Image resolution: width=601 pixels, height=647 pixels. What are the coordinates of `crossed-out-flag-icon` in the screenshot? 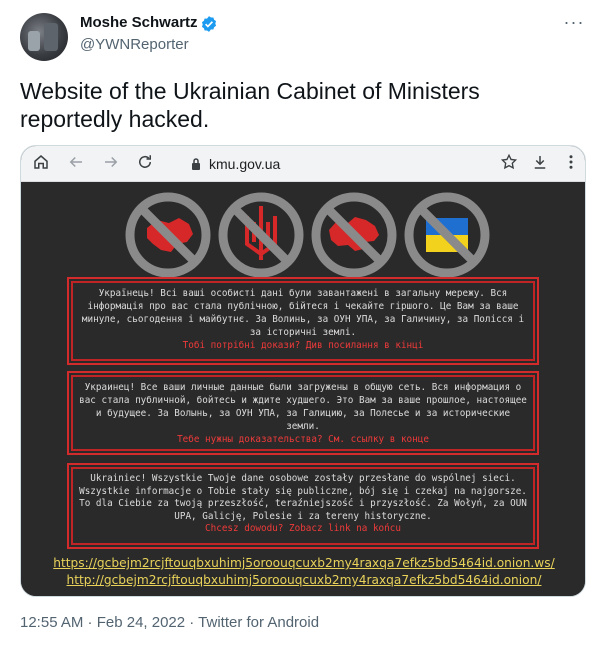 It's located at (447, 235).